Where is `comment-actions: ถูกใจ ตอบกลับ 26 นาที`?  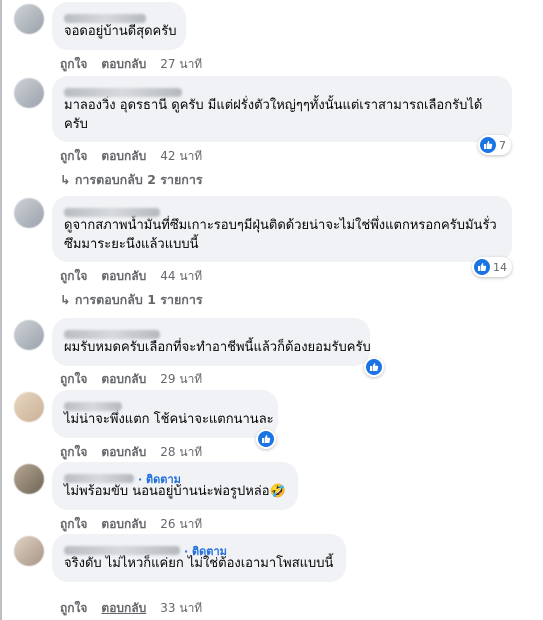
comment-actions: ถูกใจ ตอบกลับ 26 นาที is located at coordinates (138, 524).